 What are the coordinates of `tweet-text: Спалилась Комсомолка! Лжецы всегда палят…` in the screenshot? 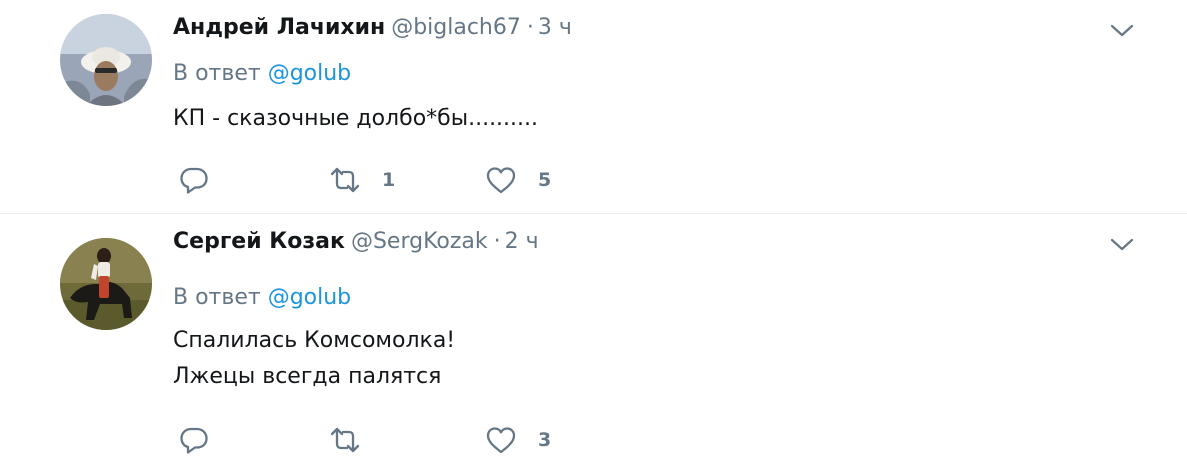 It's located at (314, 359).